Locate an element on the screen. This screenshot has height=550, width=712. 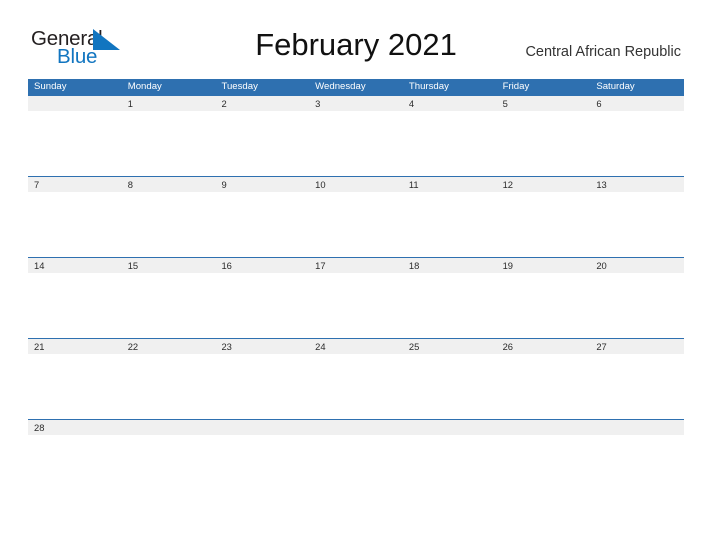
week-row: 1 2 3 4 5 6 is located at coordinates (356, 135).